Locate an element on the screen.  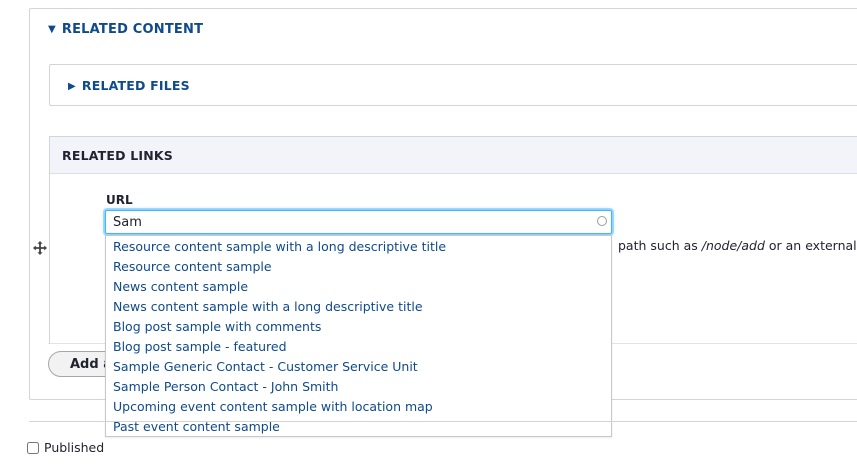
url-help-text: path such as /node/add or an external U is located at coordinates (737, 245).